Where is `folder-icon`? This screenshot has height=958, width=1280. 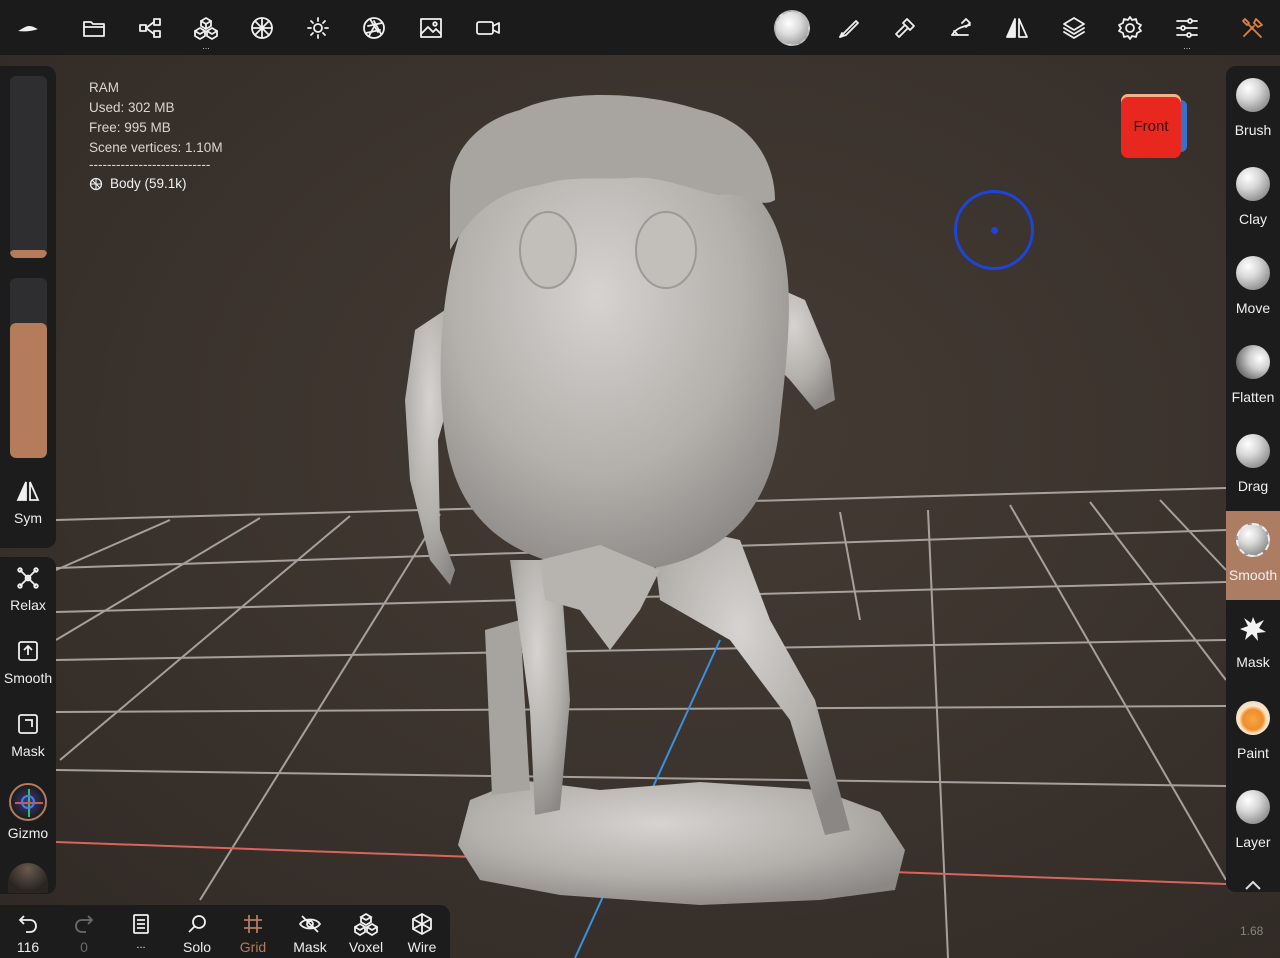 folder-icon is located at coordinates (94, 28).